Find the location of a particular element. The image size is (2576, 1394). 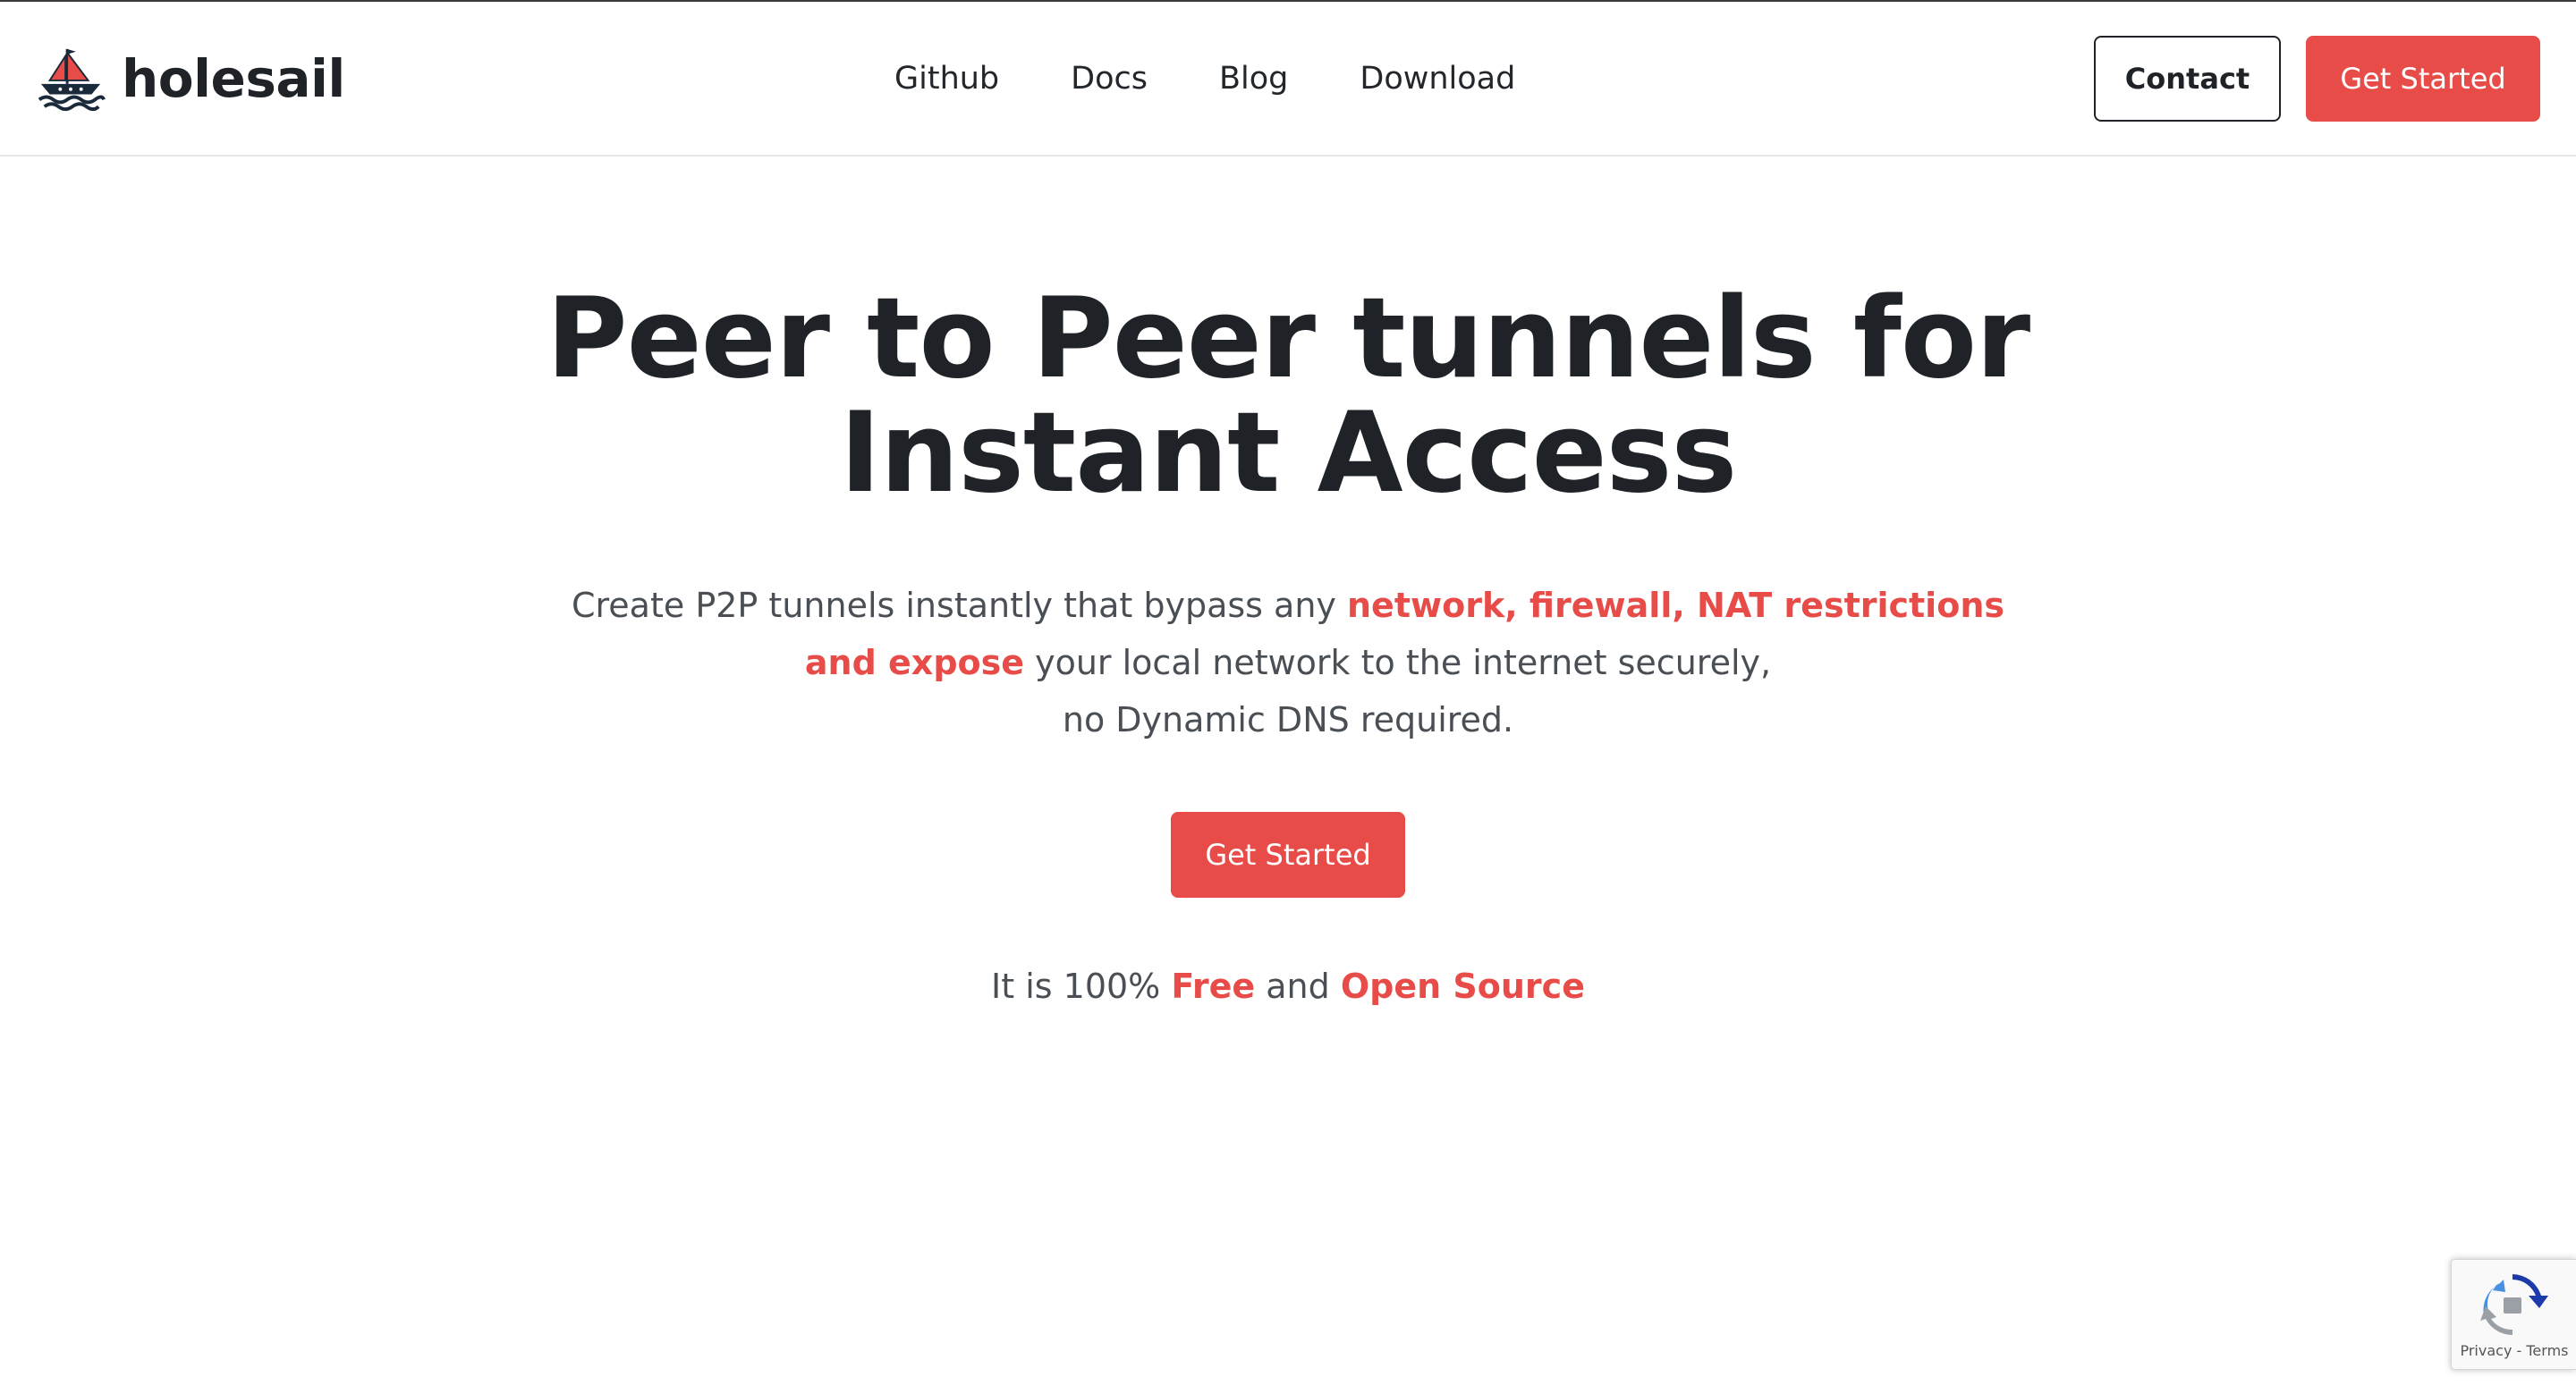

hero-get-started-button: Get Started is located at coordinates (1288, 855).